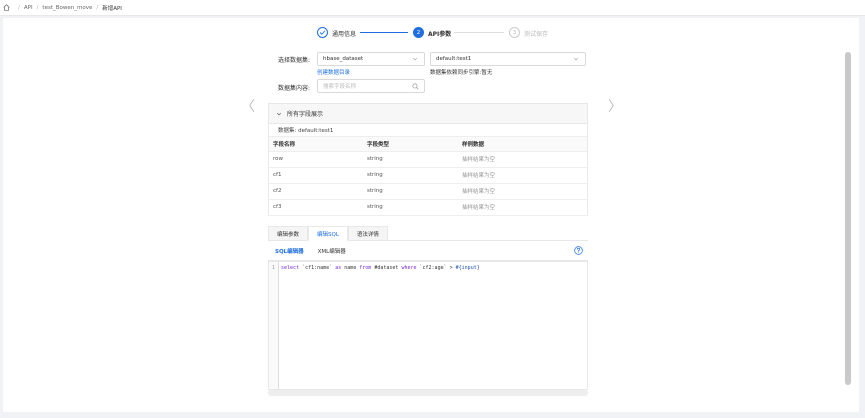 This screenshot has height=418, width=865. I want to click on subtab-xml-editor: XML编辑器, so click(332, 251).